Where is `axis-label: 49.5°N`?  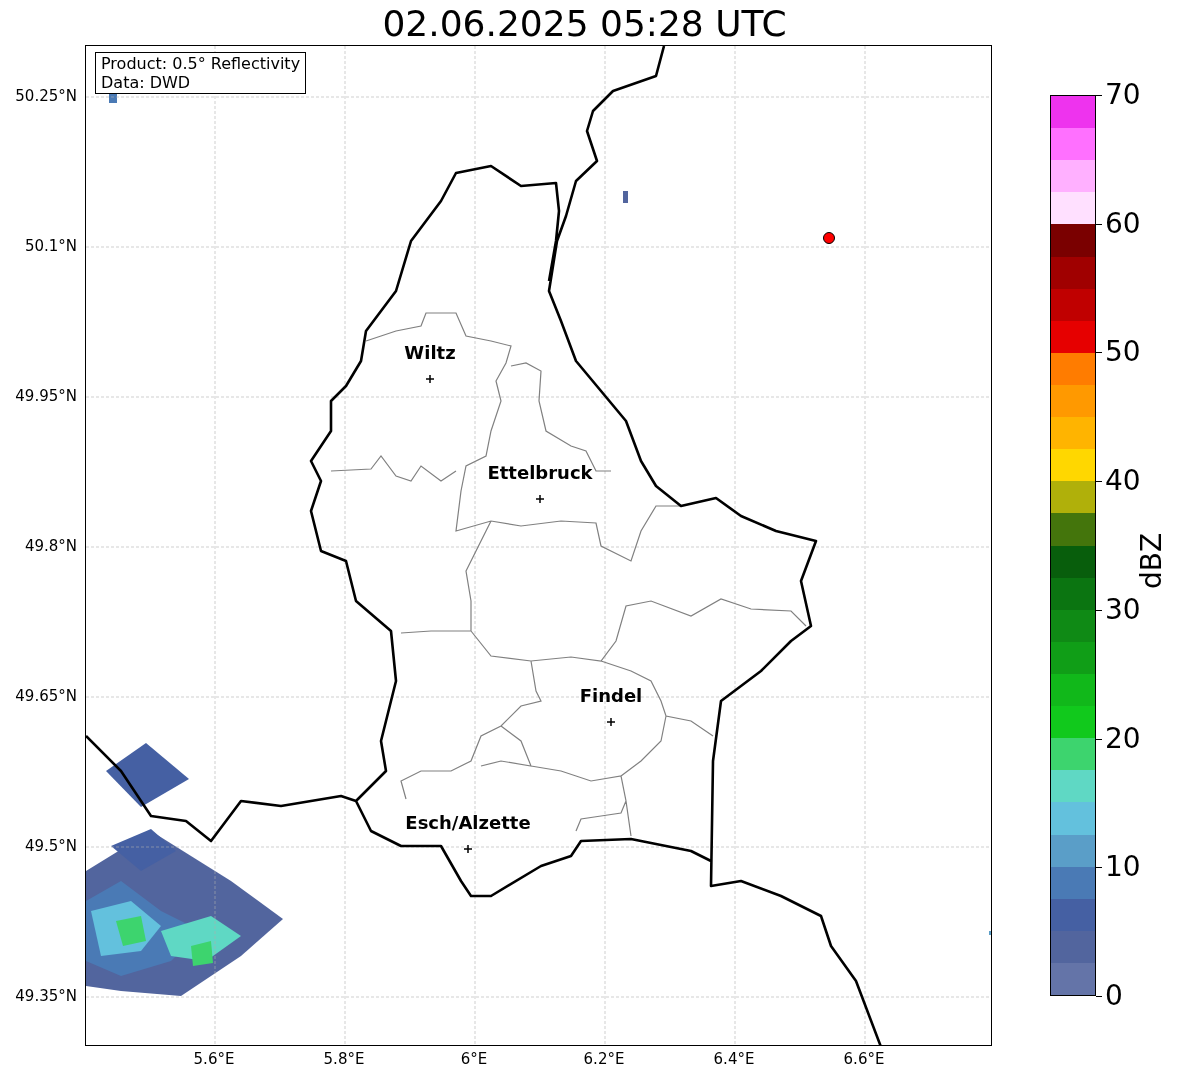 axis-label: 49.5°N is located at coordinates (50, 846).